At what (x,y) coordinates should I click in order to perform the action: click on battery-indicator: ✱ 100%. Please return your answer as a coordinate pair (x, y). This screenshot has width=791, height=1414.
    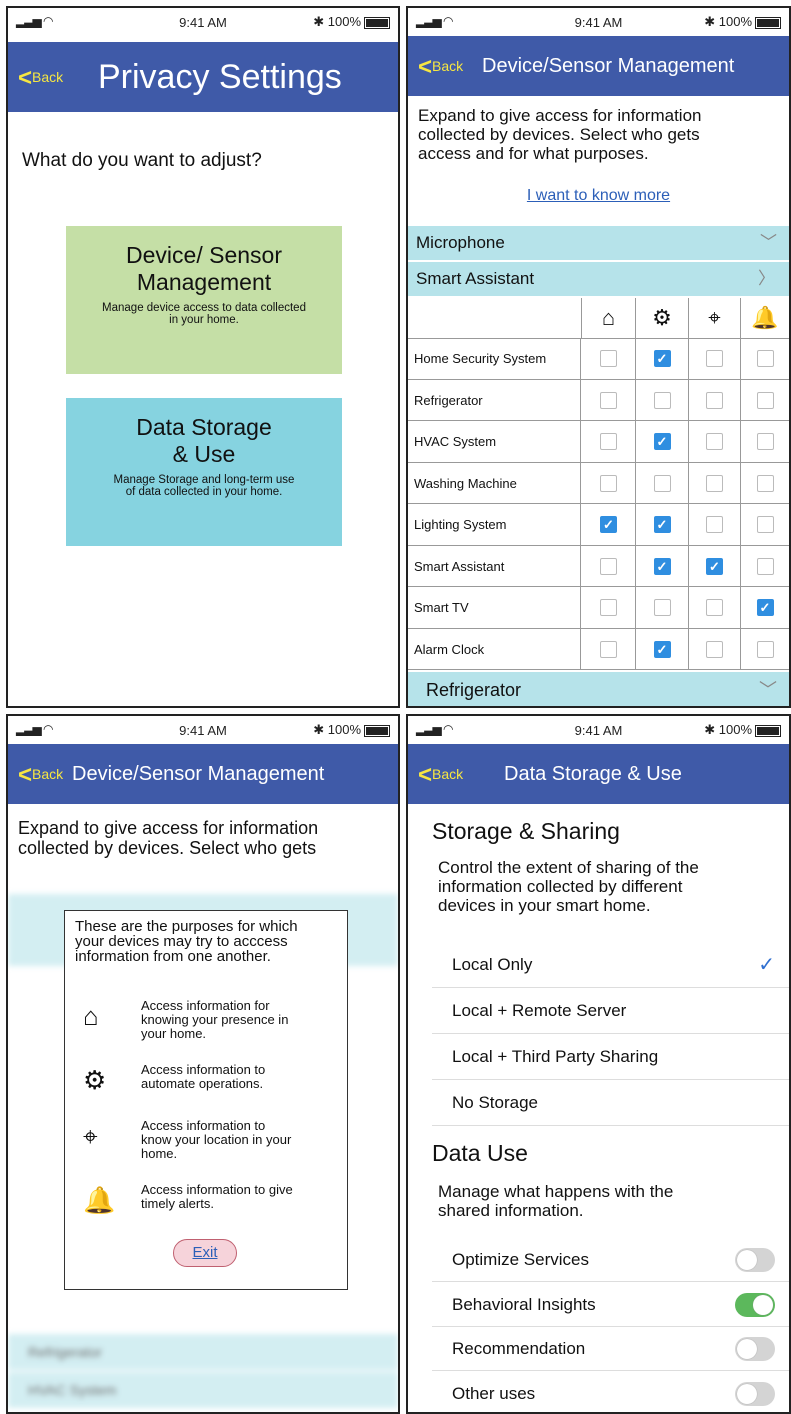
    Looking at the image, I should click on (351, 730).